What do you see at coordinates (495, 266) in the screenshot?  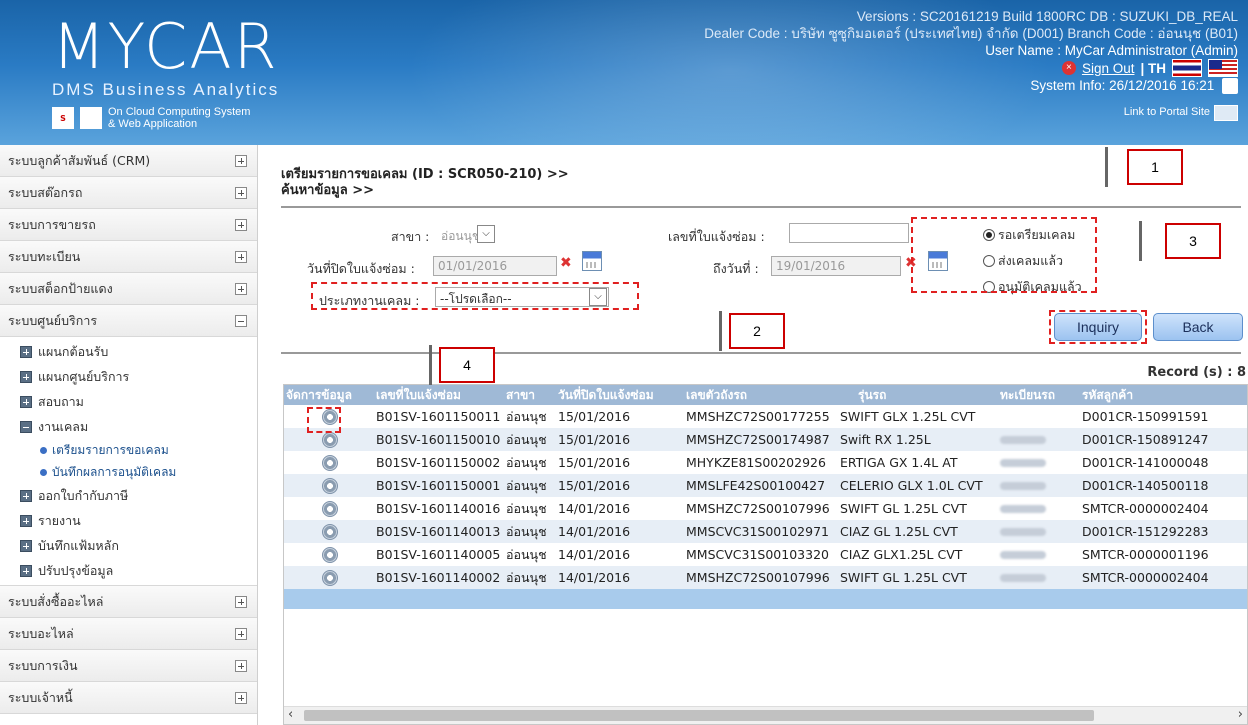 I see `close-date-input: 01/01/2016` at bounding box center [495, 266].